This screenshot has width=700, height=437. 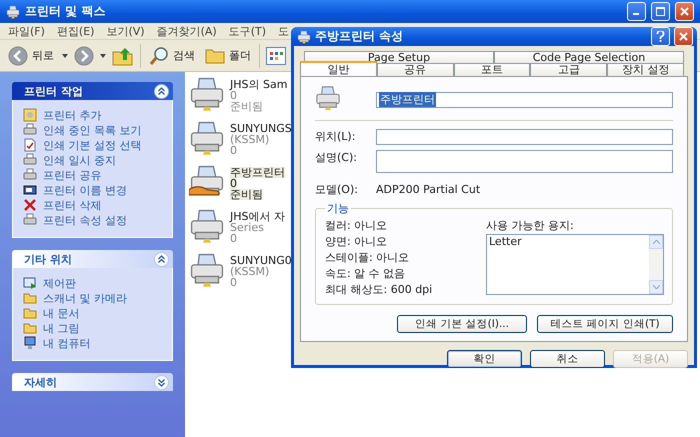 What do you see at coordinates (61, 313) in the screenshot?
I see `task-label: 내 문서` at bounding box center [61, 313].